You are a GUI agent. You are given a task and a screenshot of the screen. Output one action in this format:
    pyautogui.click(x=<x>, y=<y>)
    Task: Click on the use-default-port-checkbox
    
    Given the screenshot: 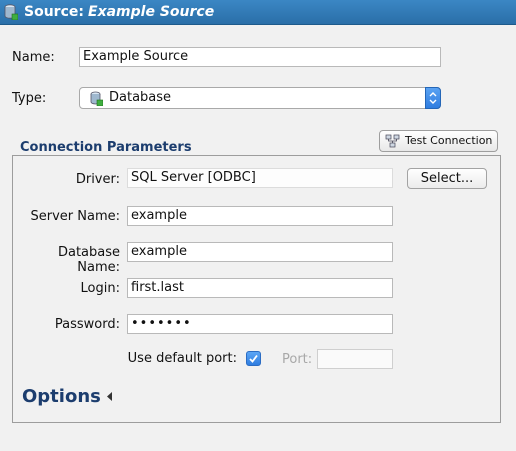 What is the action you would take?
    pyautogui.click(x=253, y=358)
    